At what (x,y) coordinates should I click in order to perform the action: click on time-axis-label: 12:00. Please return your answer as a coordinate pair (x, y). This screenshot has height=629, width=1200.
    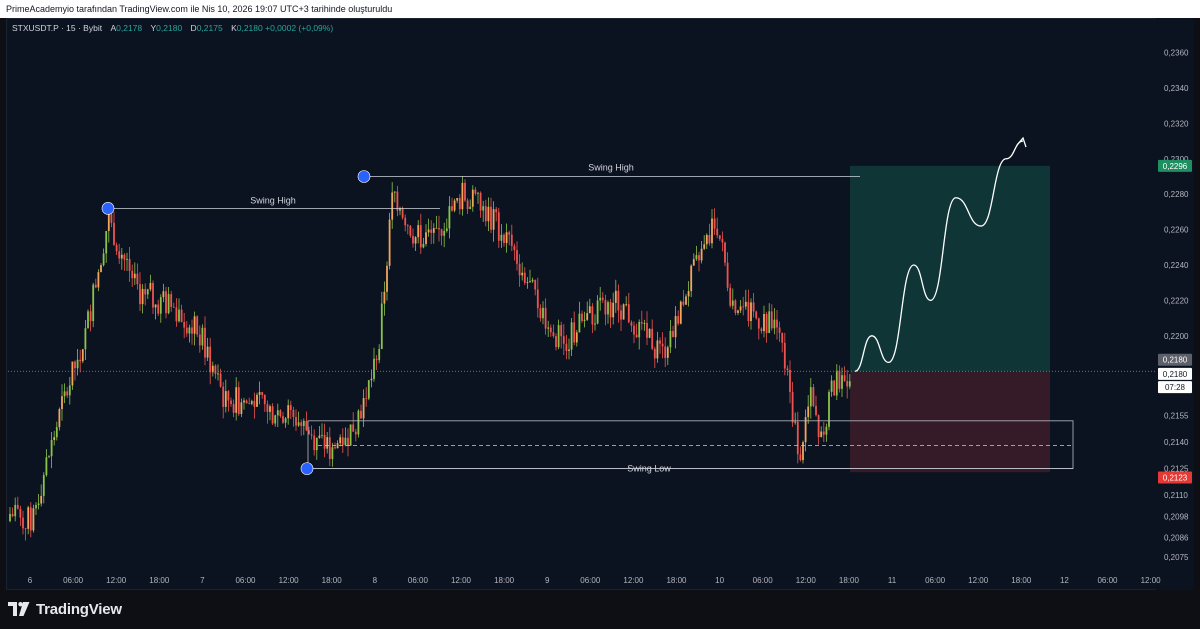
    Looking at the image, I should click on (806, 580).